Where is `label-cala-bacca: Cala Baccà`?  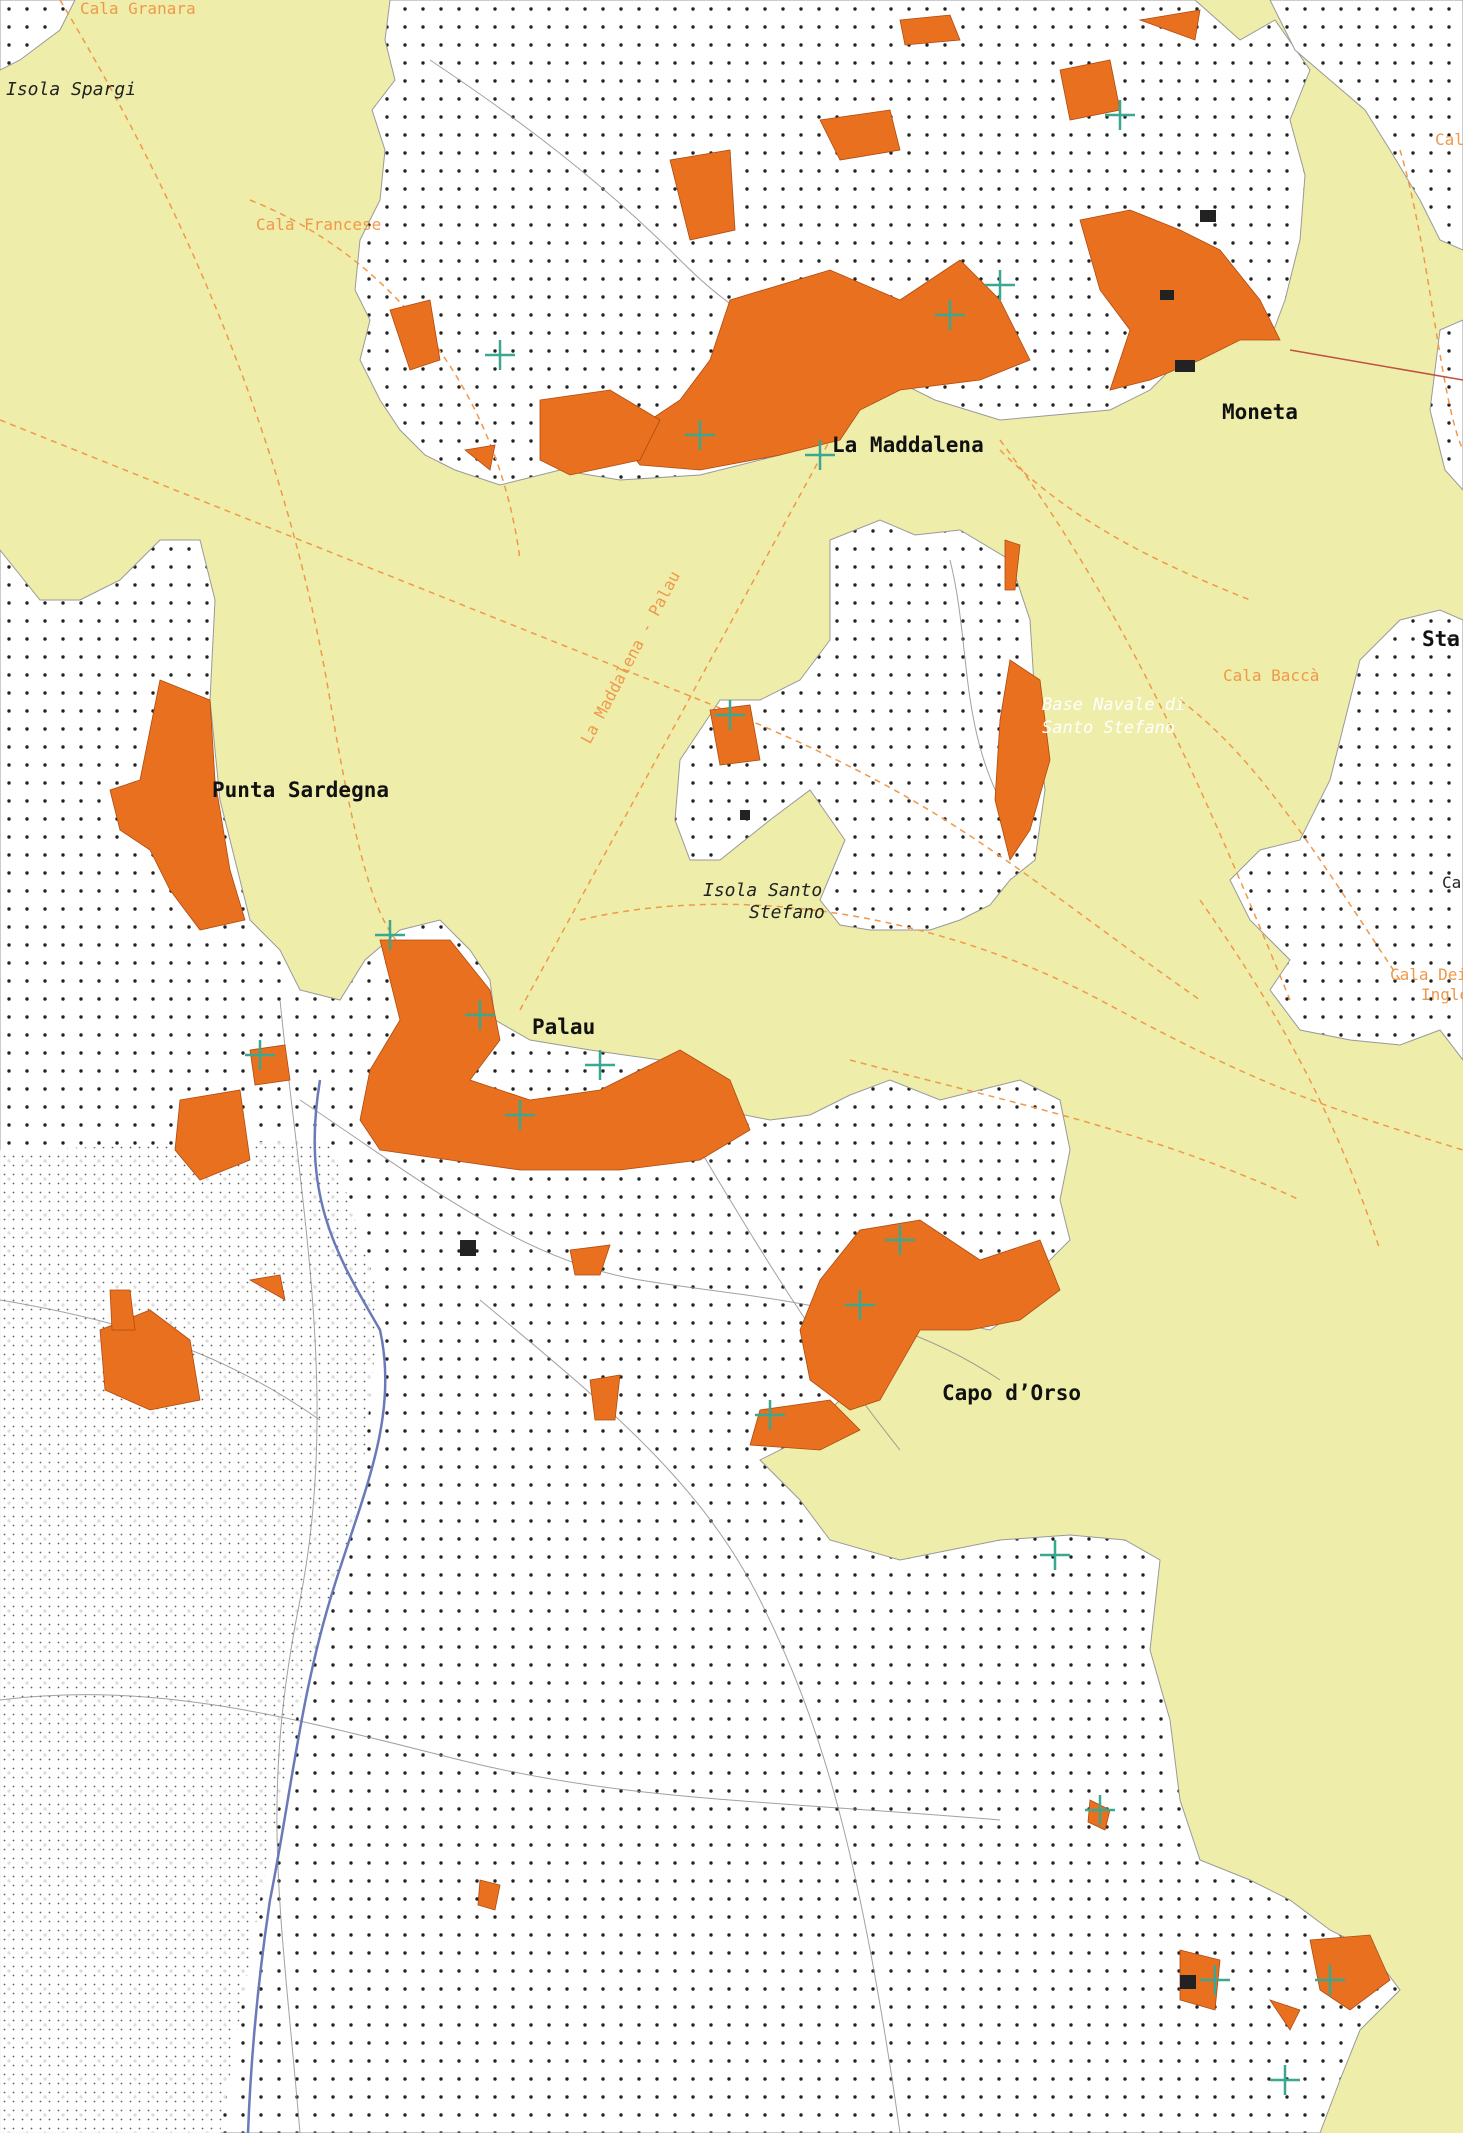
label-cala-bacca: Cala Baccà is located at coordinates (1271, 675).